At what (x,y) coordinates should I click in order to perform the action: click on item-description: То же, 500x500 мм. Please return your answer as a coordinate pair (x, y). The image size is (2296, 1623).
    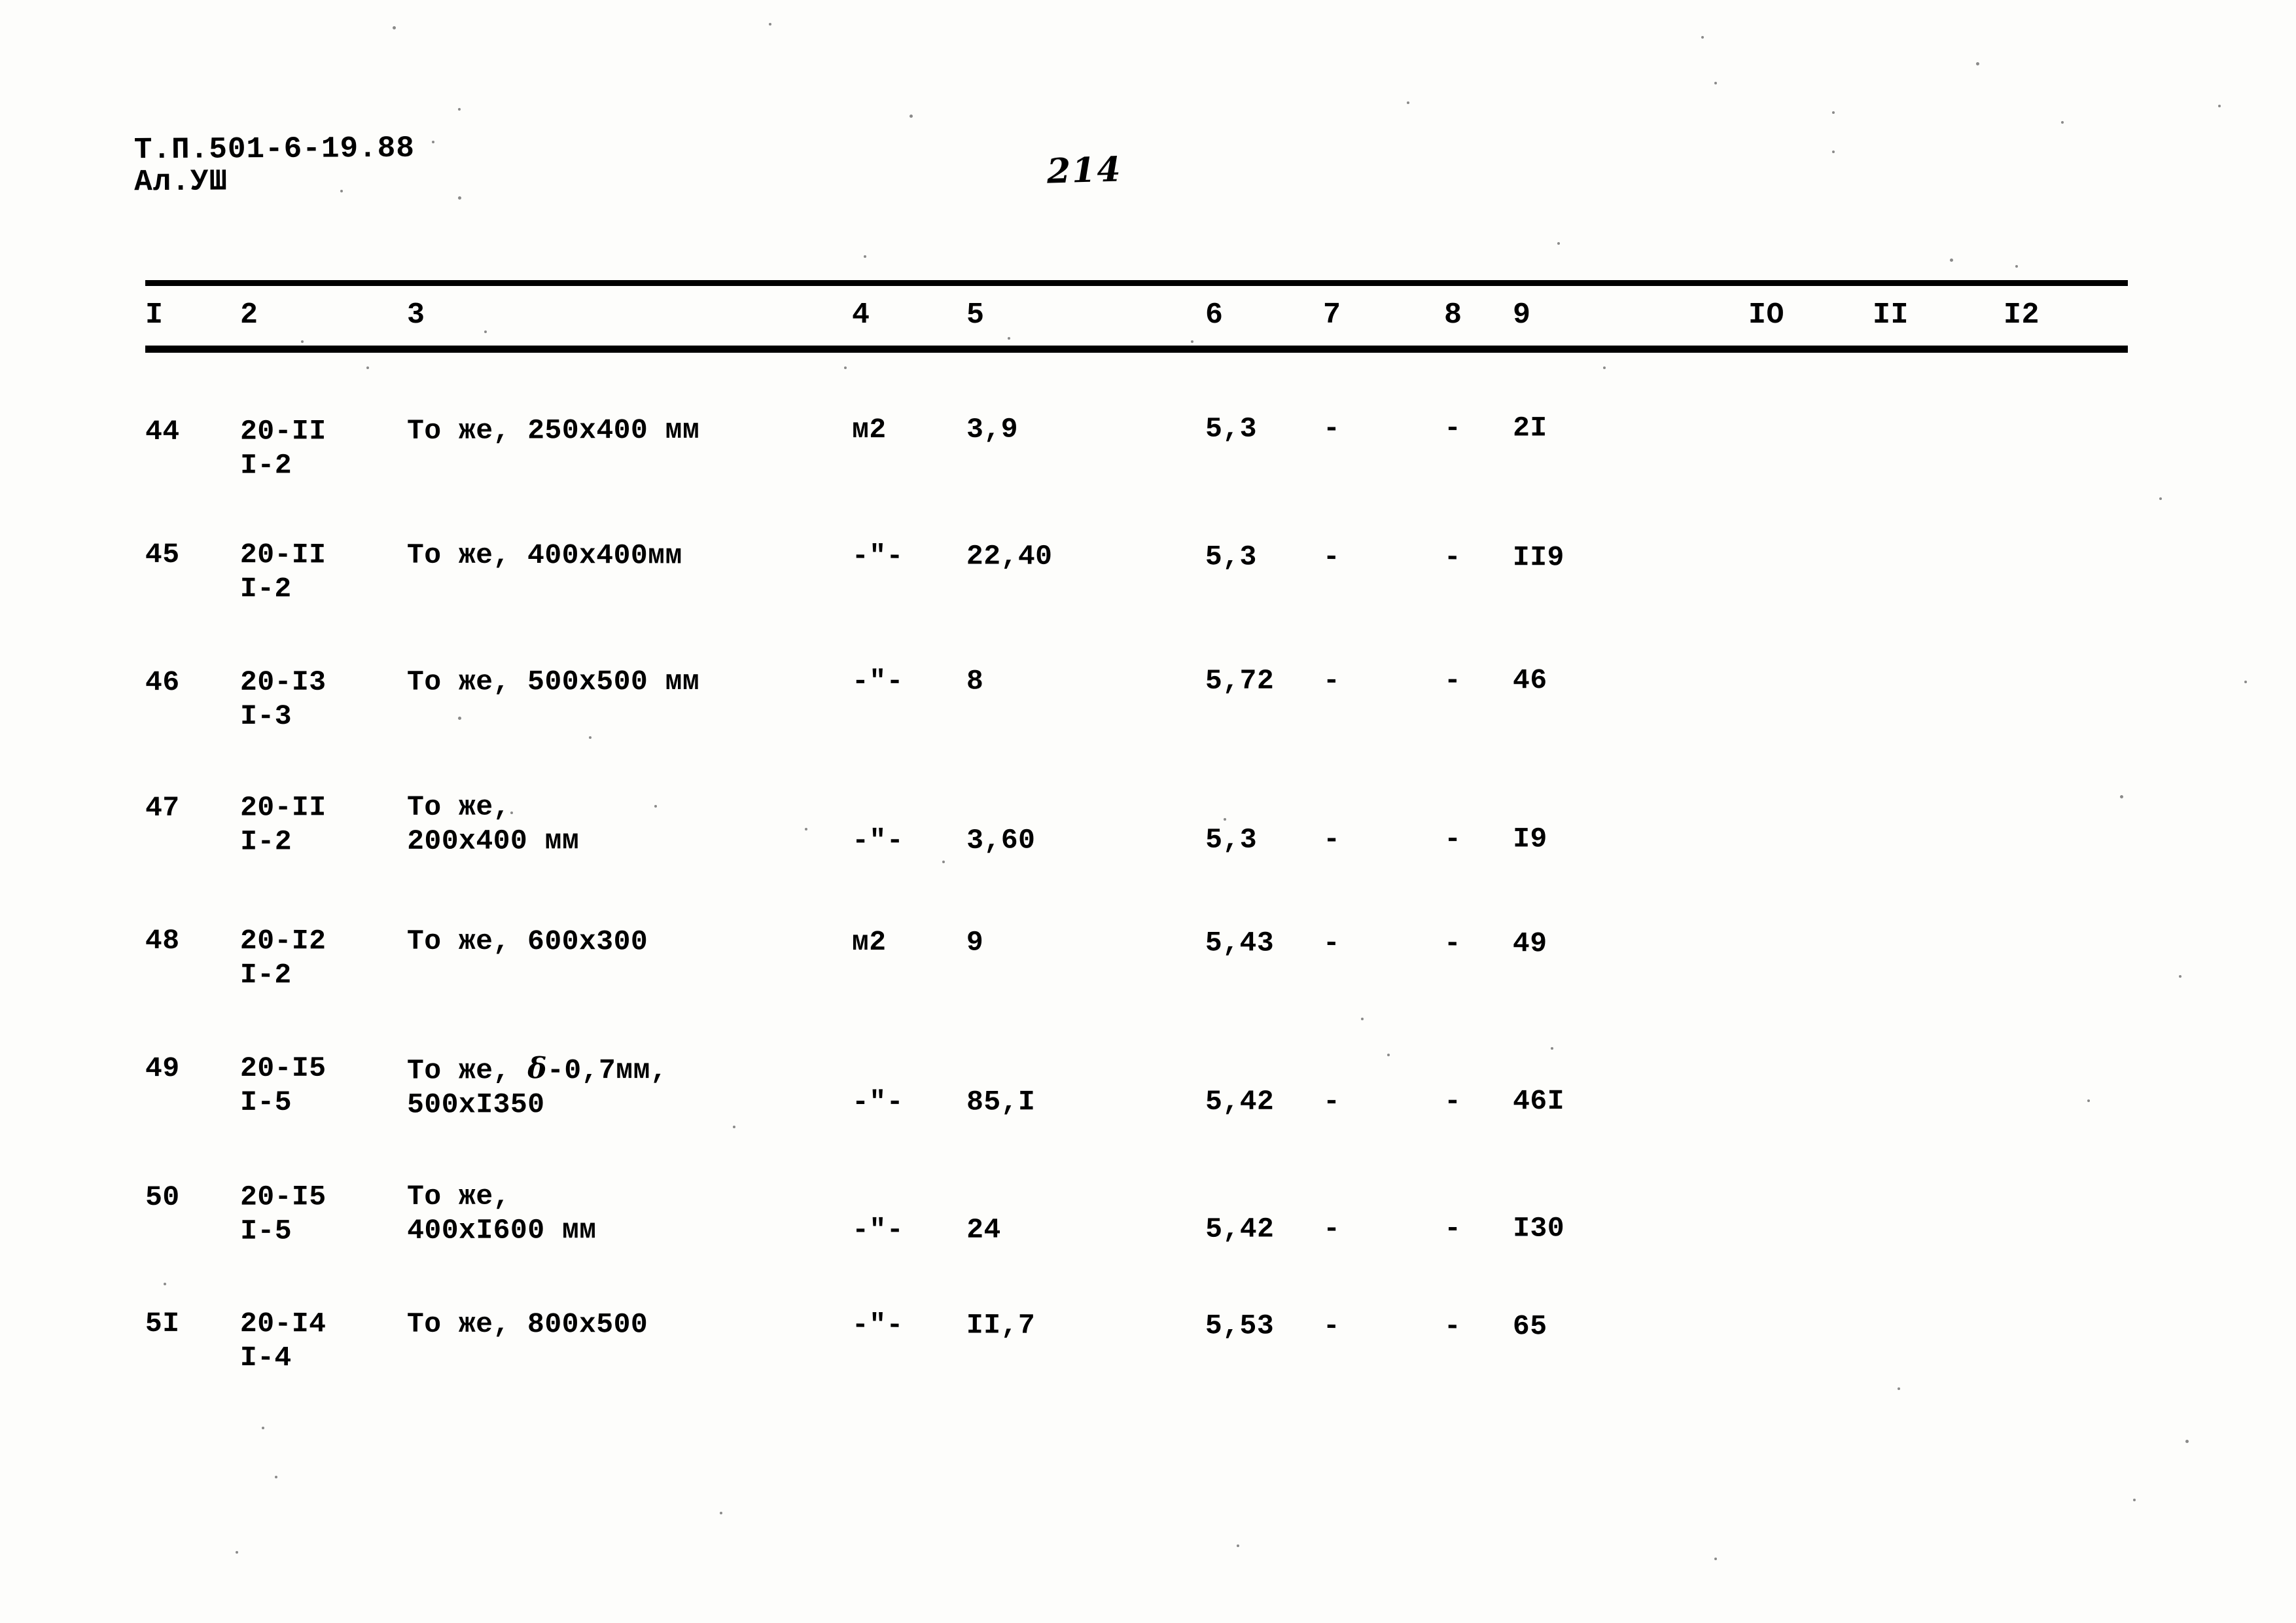
    Looking at the image, I should click on (553, 682).